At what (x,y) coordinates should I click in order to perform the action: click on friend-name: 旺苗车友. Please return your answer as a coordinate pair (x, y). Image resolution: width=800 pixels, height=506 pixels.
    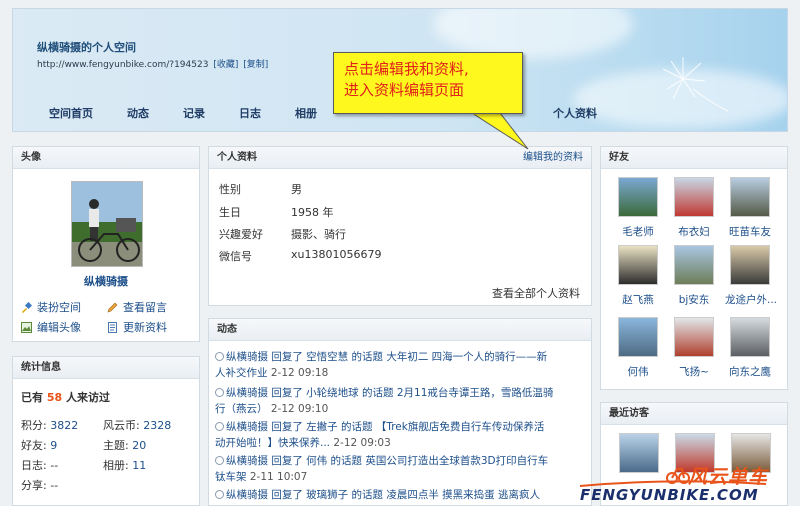
    Looking at the image, I should click on (750, 231).